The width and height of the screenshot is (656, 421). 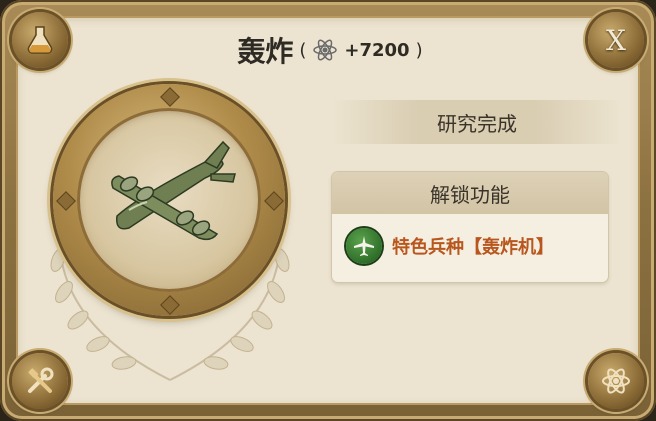 I want to click on close-icon: X, so click(x=616, y=40).